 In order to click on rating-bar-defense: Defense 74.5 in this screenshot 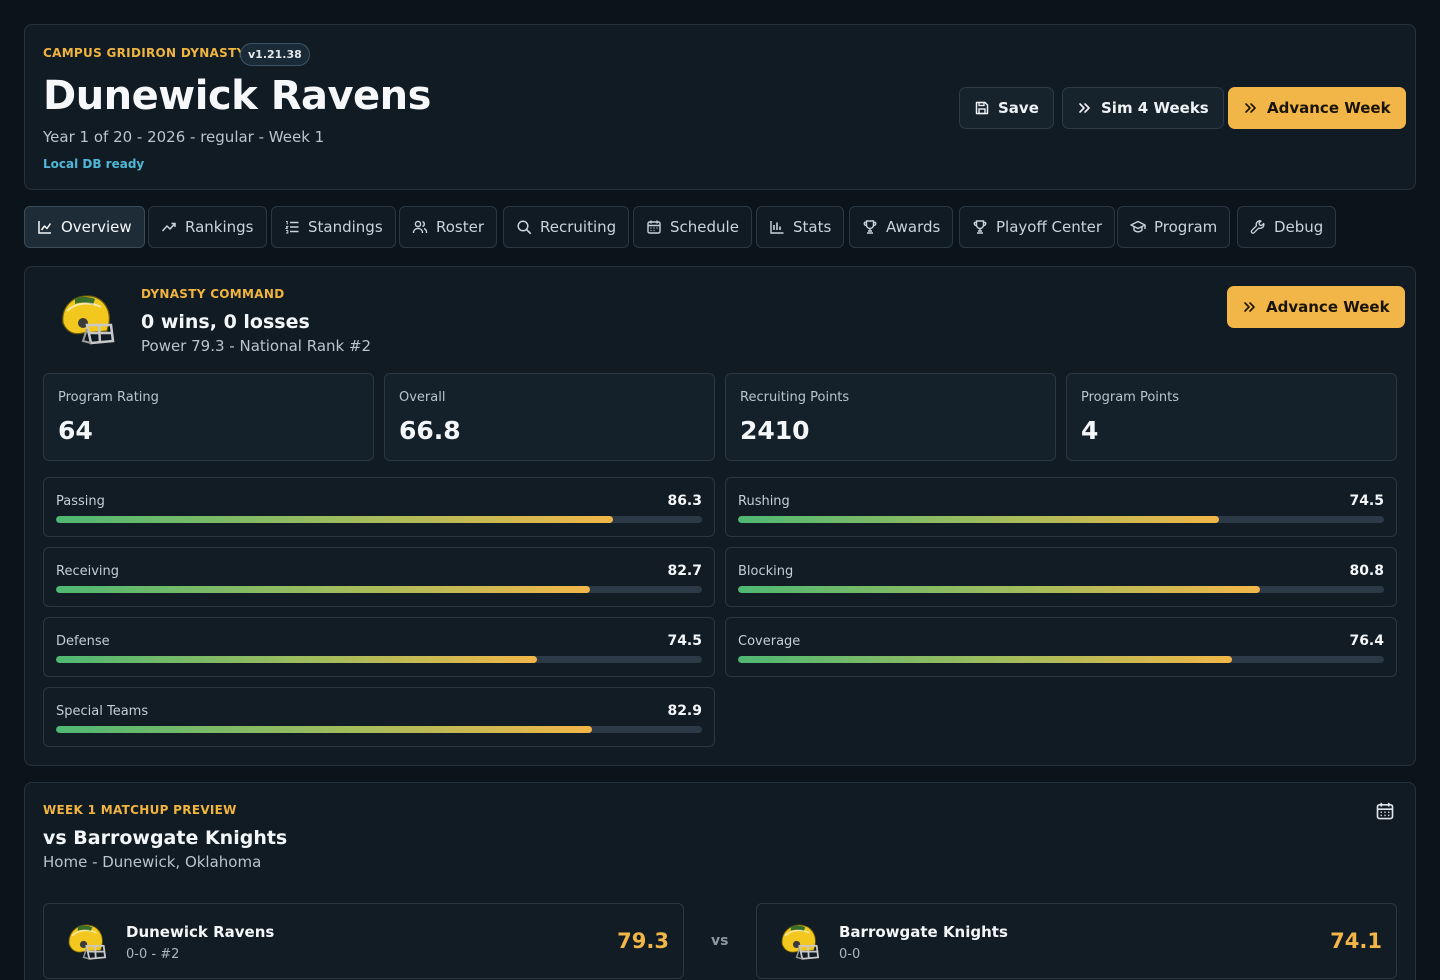, I will do `click(379, 647)`.